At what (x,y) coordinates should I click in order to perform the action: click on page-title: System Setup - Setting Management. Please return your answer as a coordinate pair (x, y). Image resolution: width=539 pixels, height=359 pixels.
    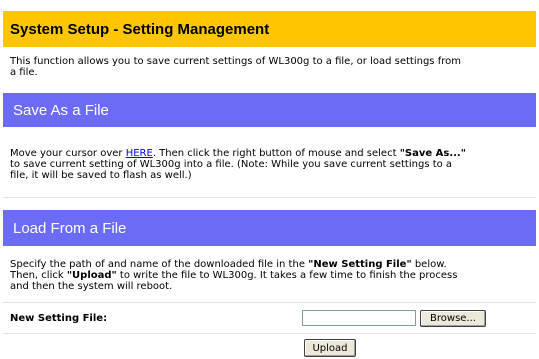
    Looking at the image, I should click on (140, 29).